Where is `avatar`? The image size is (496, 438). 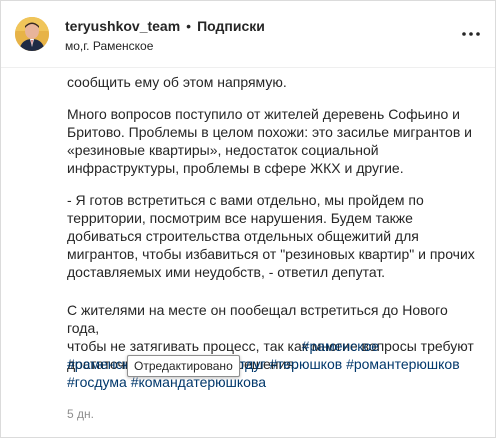
avatar is located at coordinates (32, 34).